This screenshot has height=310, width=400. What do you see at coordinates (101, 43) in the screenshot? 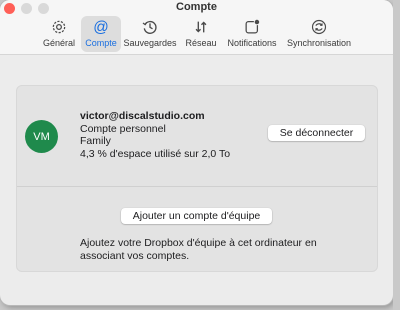
I see `tab-label: Compte` at bounding box center [101, 43].